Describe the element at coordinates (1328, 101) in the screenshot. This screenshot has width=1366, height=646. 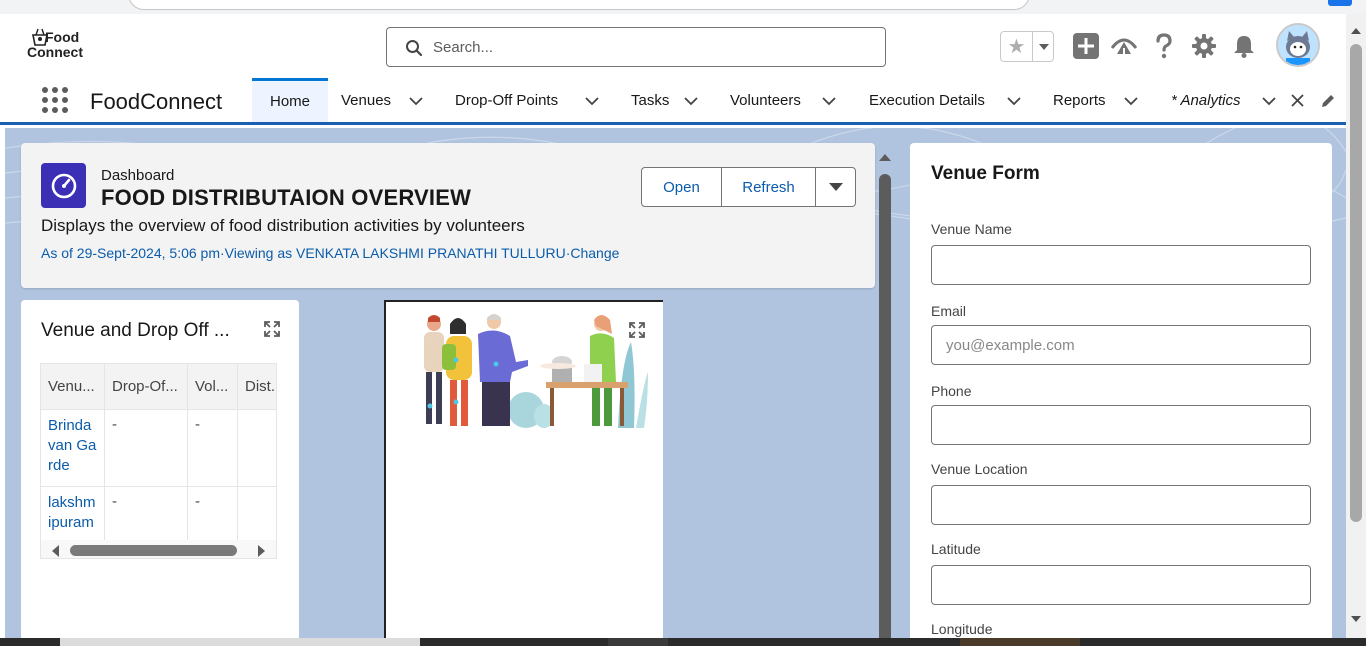
I see `edit-nav-icon` at that location.